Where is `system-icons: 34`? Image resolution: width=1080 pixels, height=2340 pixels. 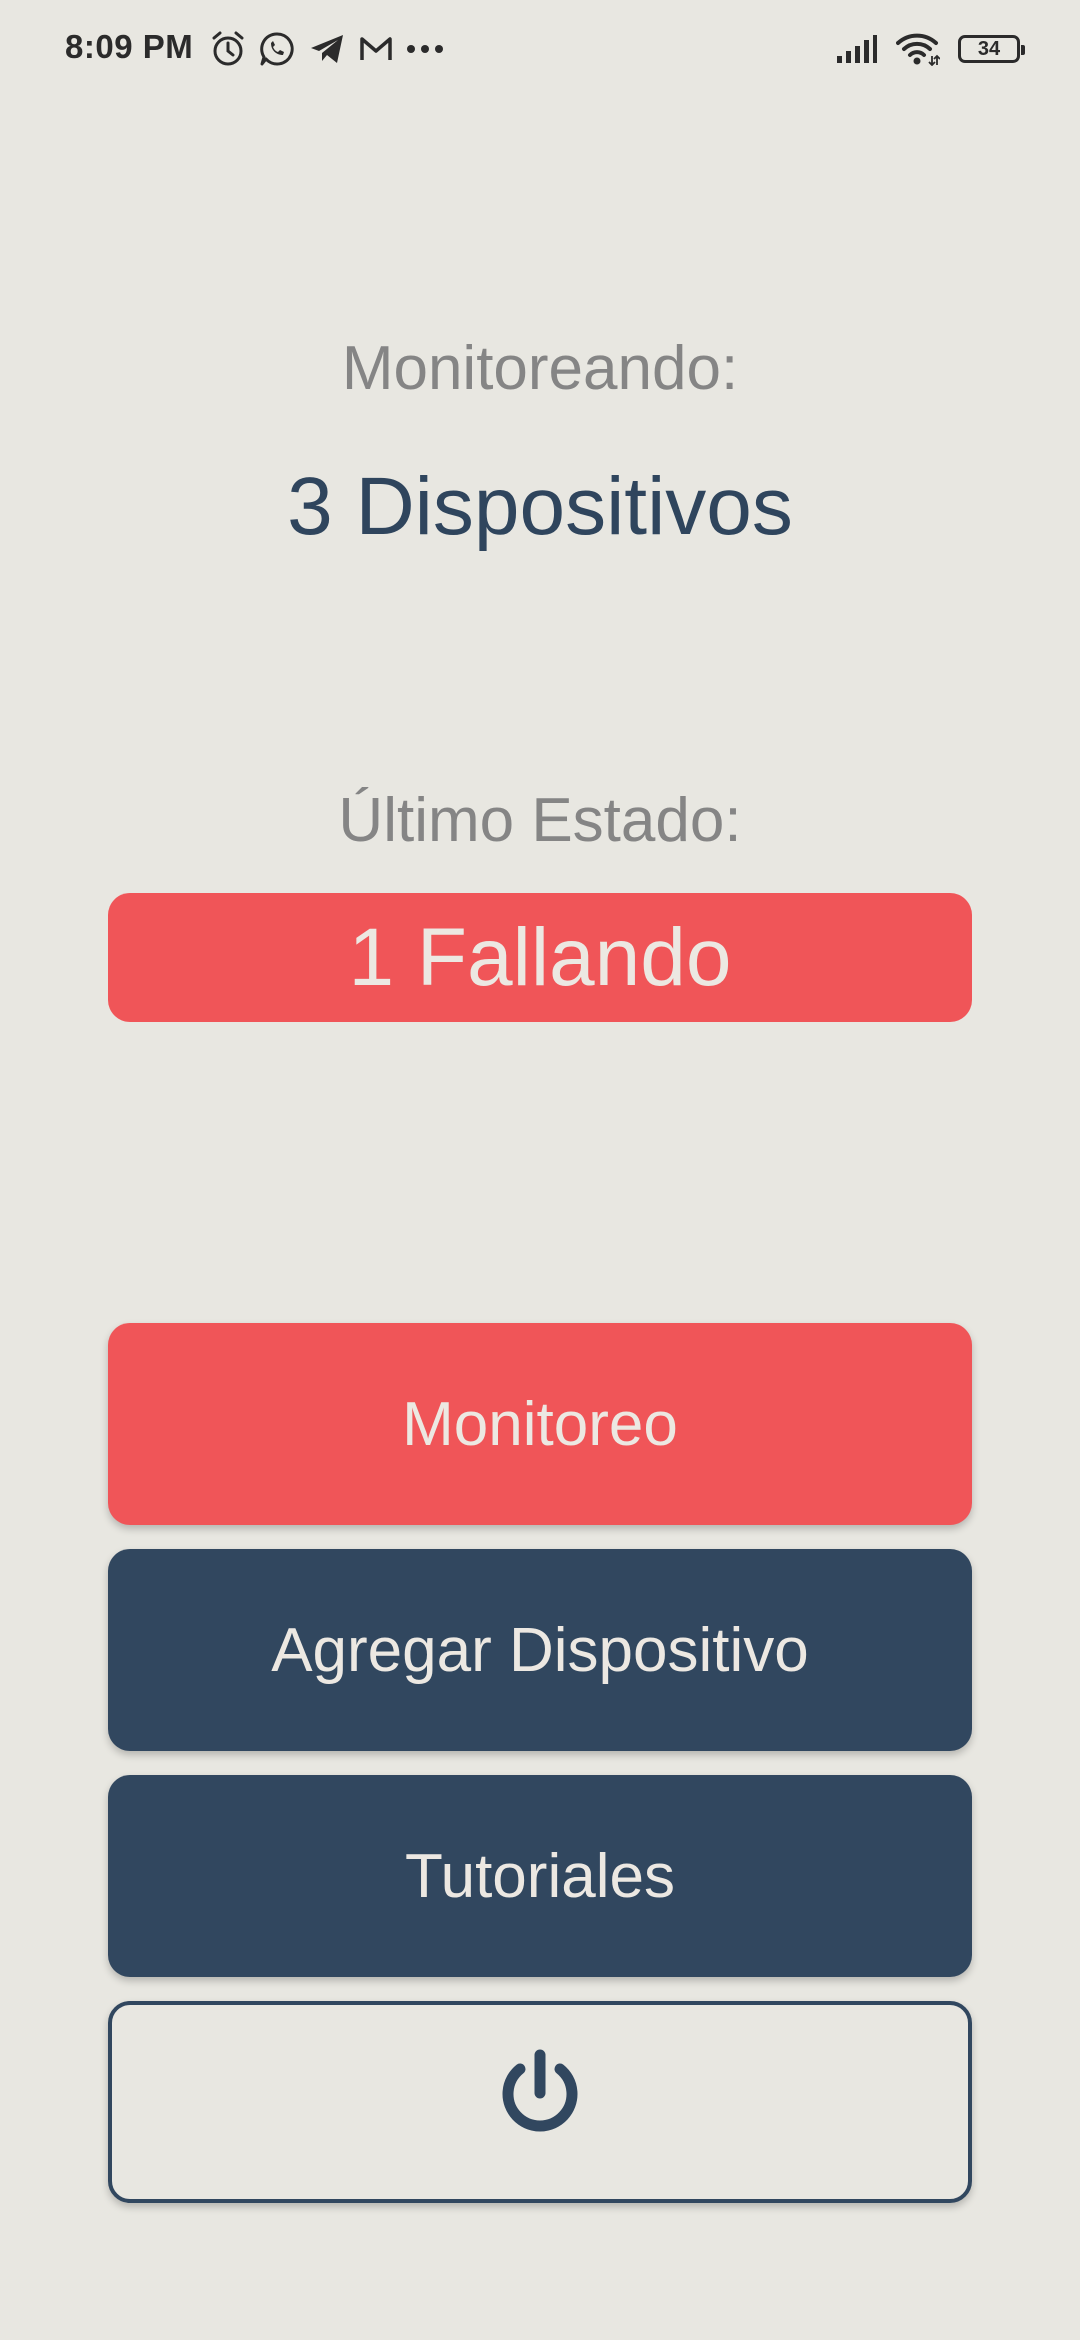 system-icons: 34 is located at coordinates (930, 49).